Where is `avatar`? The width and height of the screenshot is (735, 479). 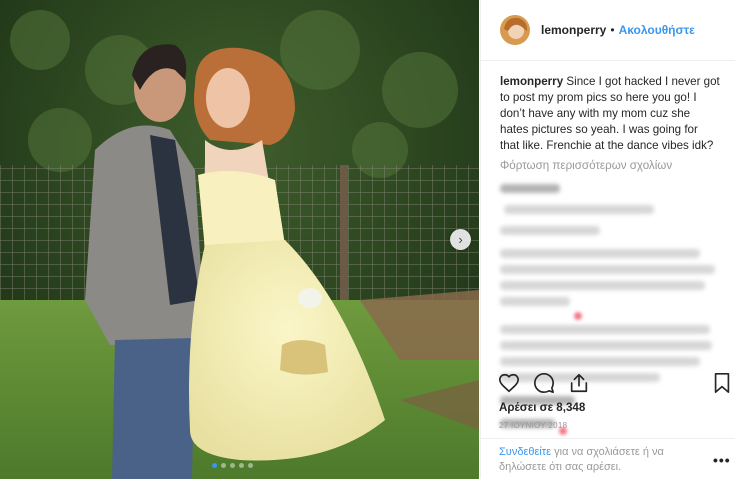
avatar is located at coordinates (515, 30).